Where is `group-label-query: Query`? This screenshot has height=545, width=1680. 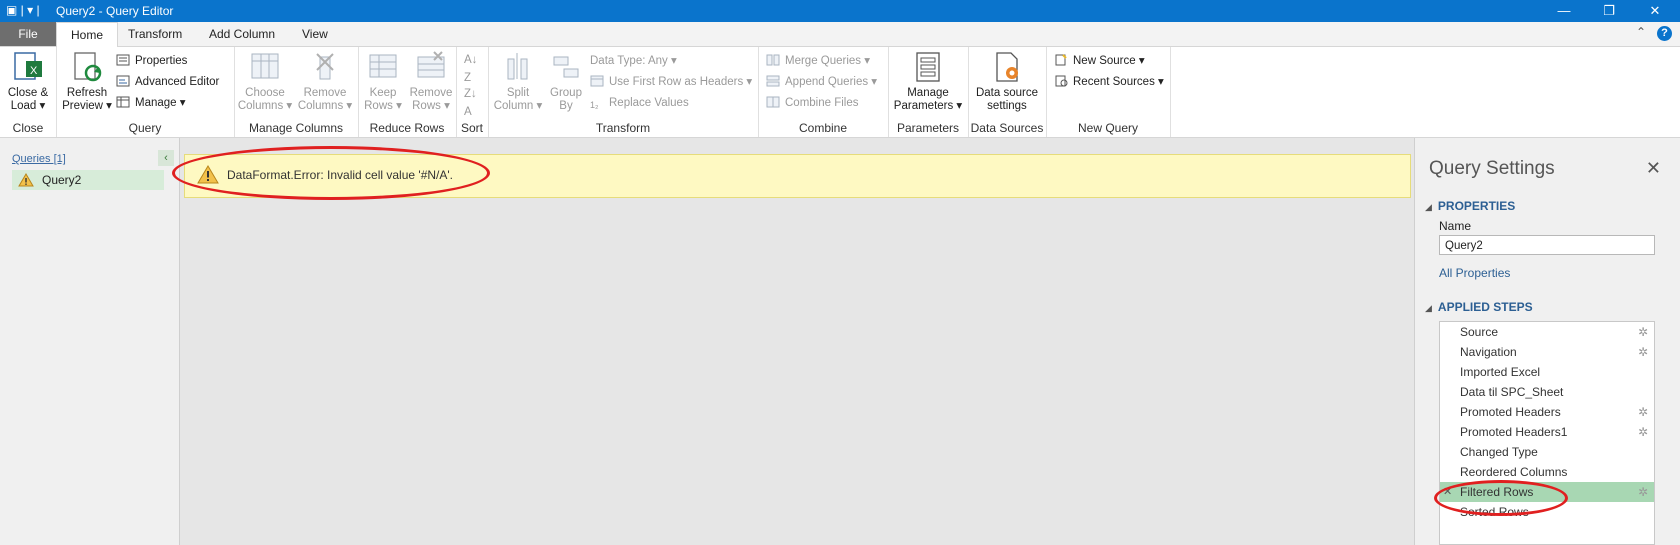 group-label-query: Query is located at coordinates (145, 128).